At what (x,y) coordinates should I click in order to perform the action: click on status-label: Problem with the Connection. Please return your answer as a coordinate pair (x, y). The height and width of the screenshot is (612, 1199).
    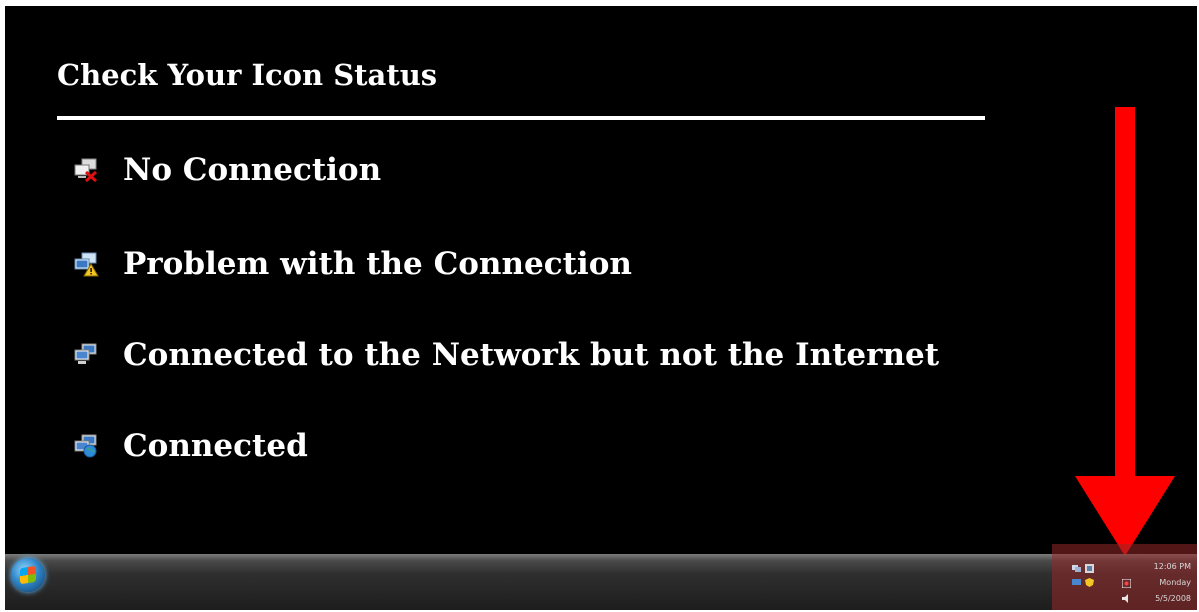
    Looking at the image, I should click on (377, 264).